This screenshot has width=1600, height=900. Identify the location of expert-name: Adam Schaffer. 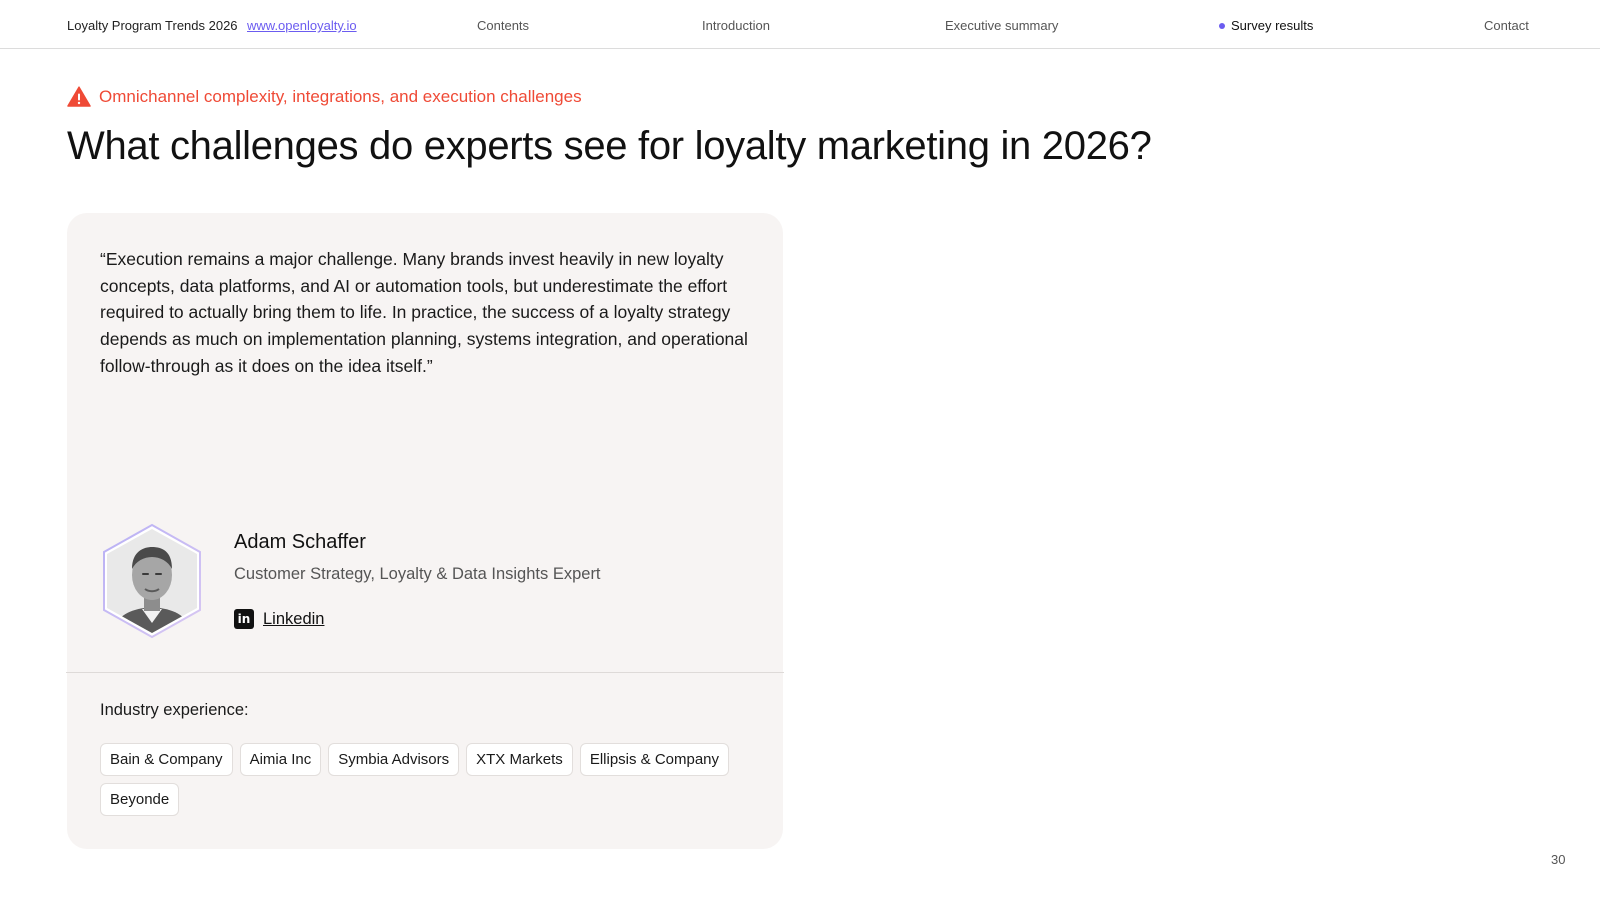
(300, 542).